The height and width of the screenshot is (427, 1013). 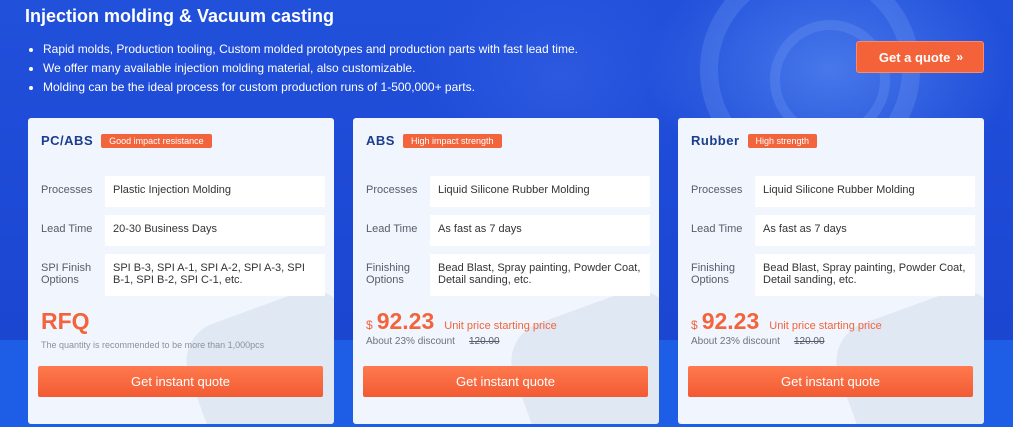 What do you see at coordinates (180, 16) in the screenshot?
I see `page-title: Injection molding & Vacuum casting` at bounding box center [180, 16].